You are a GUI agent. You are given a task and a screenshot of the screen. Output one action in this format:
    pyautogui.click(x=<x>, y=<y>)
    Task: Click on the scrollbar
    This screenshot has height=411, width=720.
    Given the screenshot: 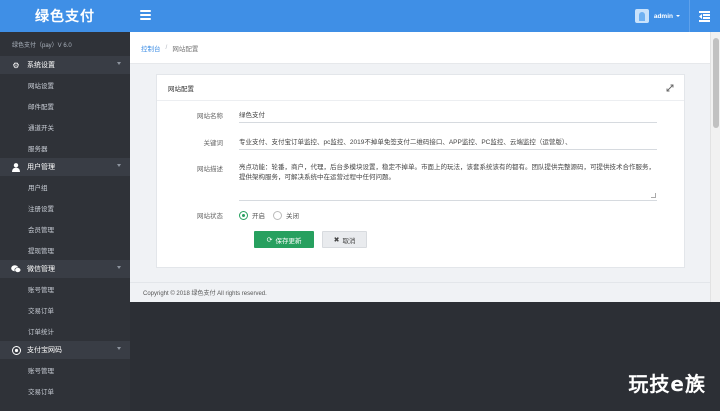 What is the action you would take?
    pyautogui.click(x=715, y=167)
    